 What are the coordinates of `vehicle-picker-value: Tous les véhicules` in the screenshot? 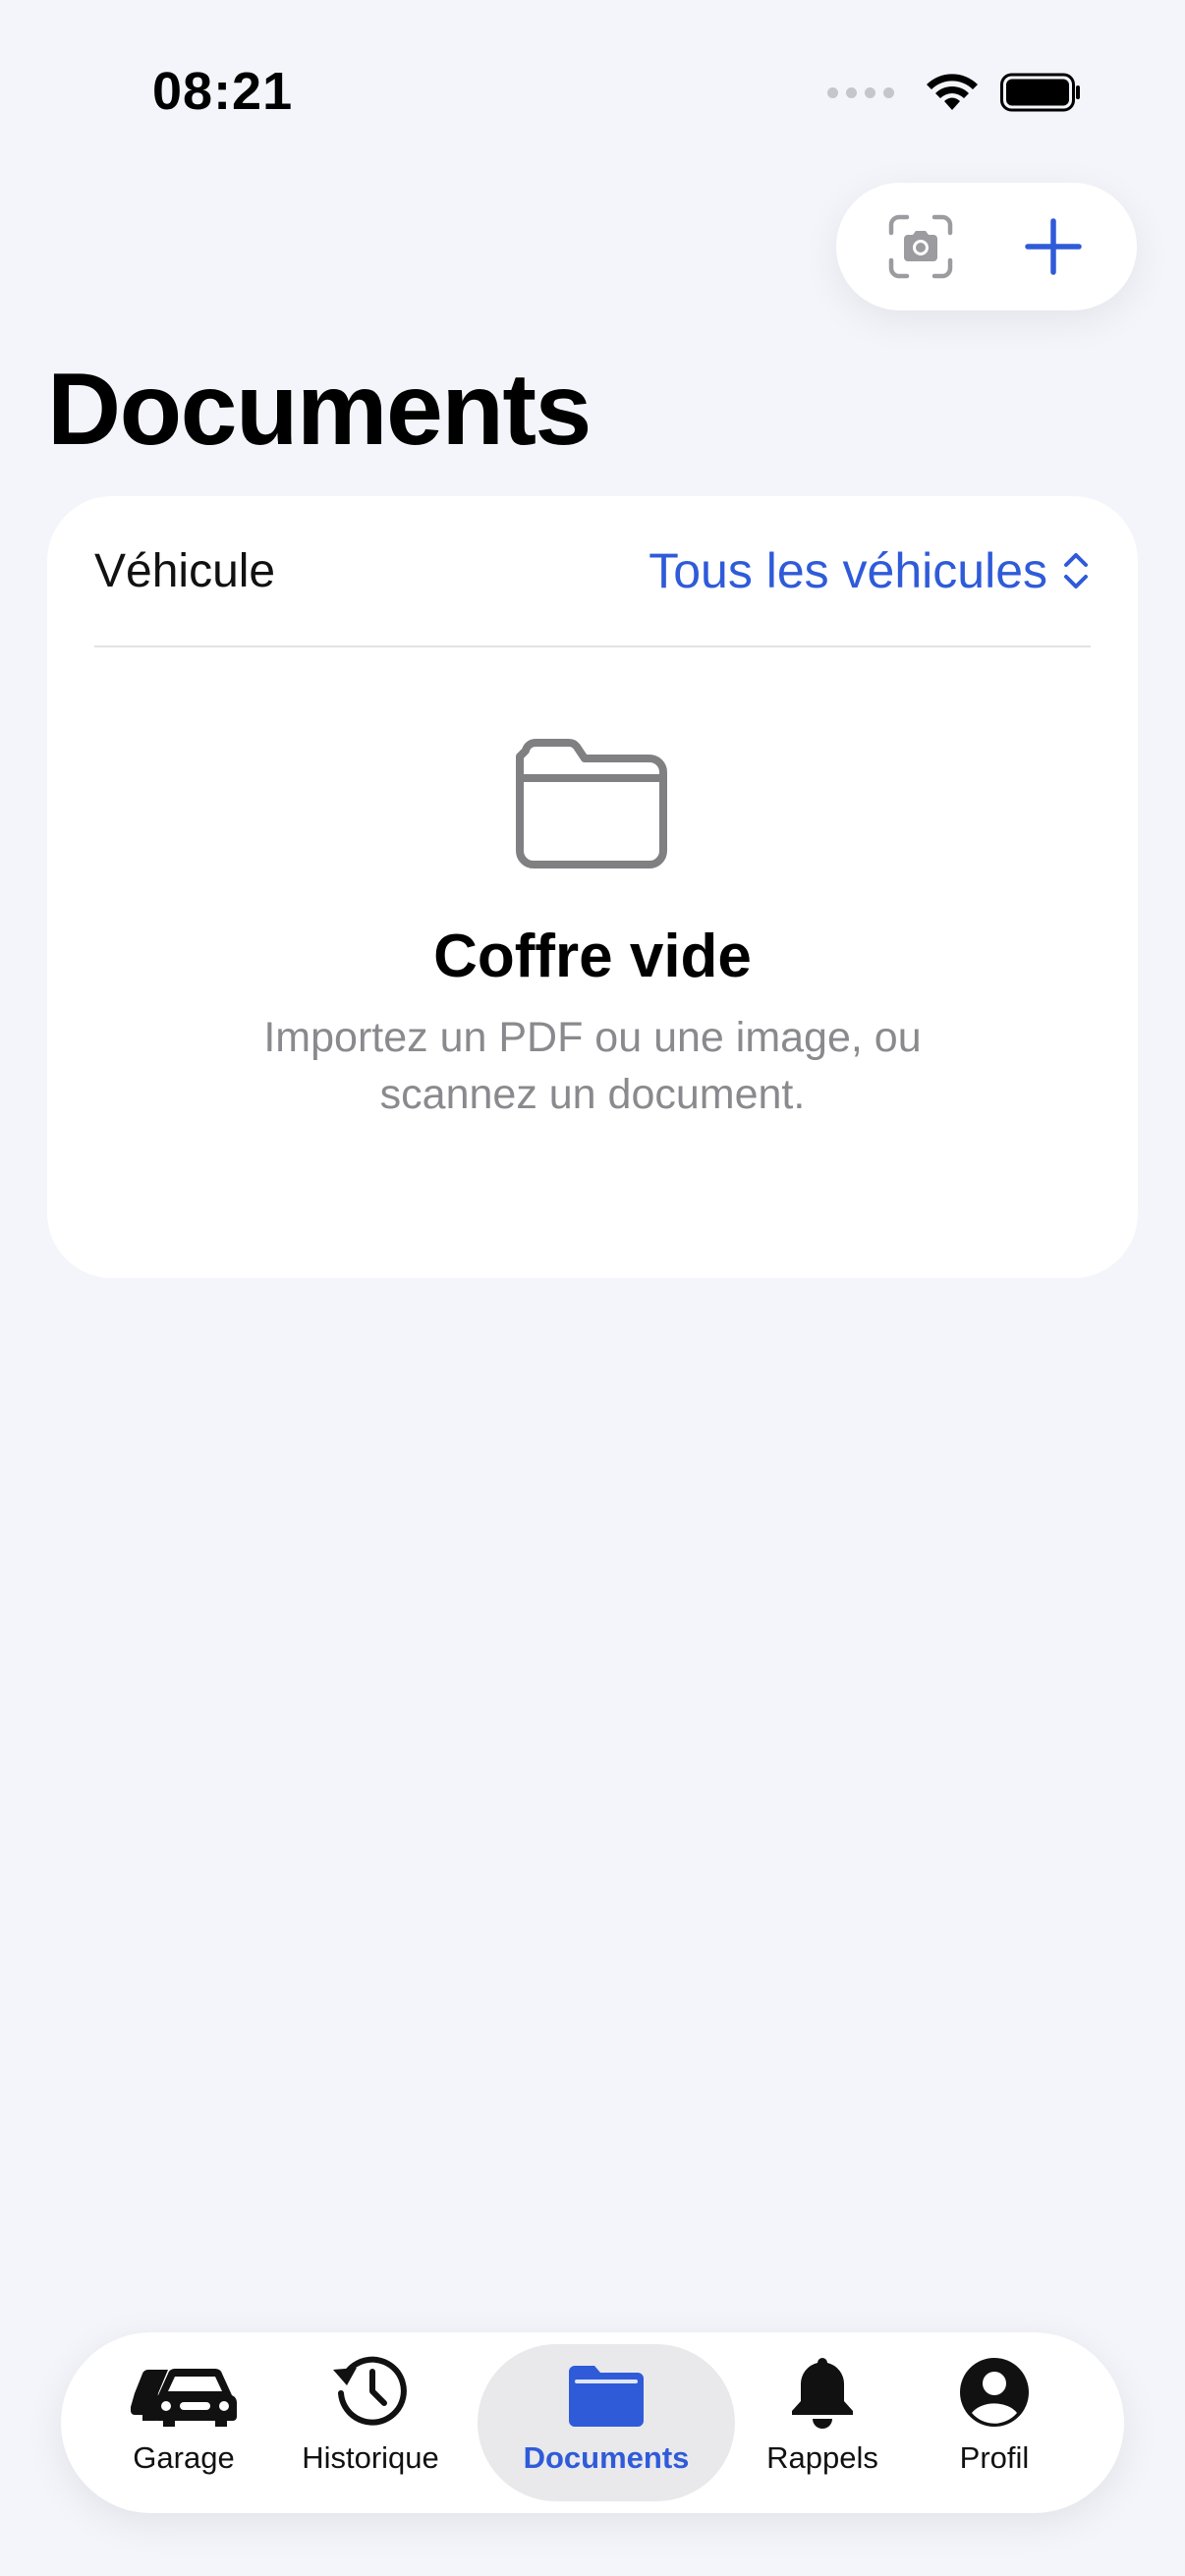 It's located at (848, 570).